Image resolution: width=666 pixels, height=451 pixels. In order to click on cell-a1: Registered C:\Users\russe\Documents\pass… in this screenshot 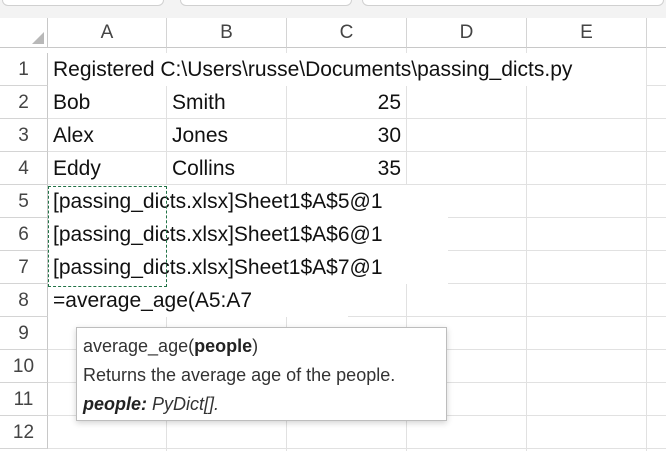, I will do `click(347, 69)`.